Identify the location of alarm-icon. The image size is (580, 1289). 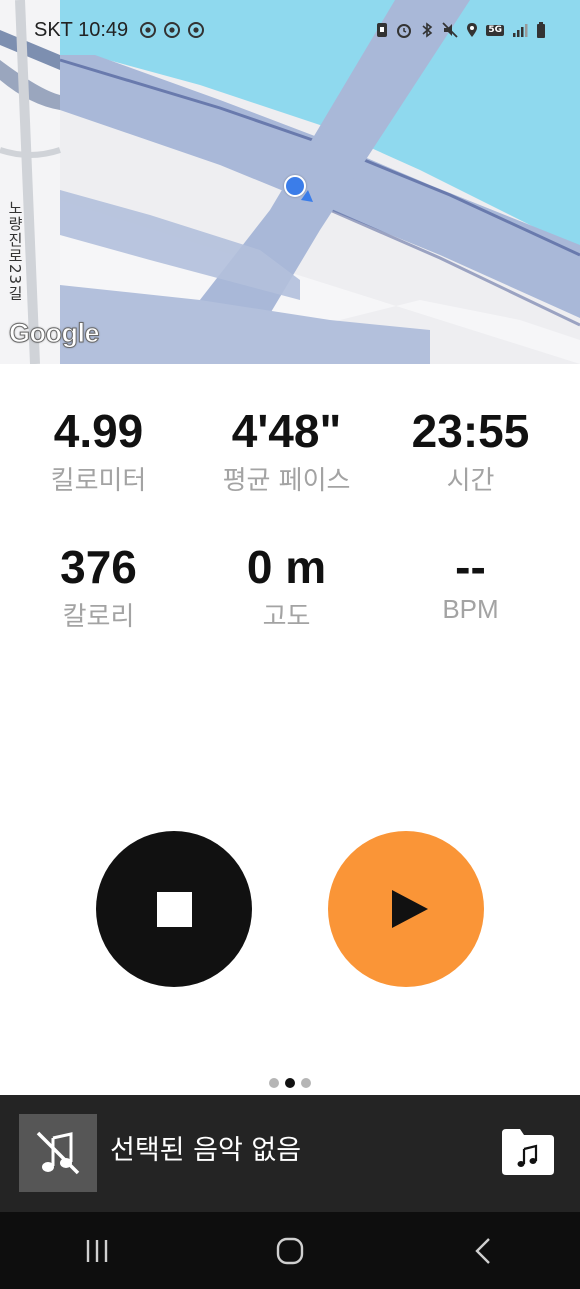
(404, 31).